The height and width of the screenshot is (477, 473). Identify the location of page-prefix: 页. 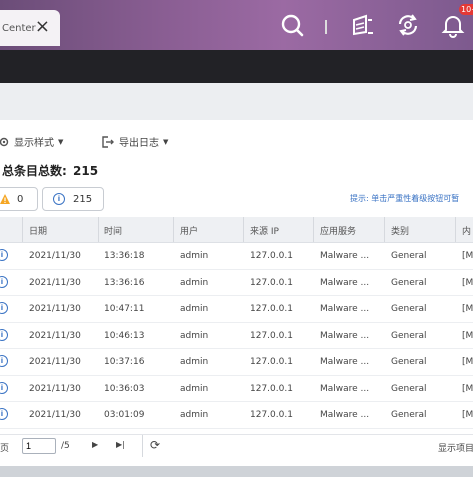
(5, 449).